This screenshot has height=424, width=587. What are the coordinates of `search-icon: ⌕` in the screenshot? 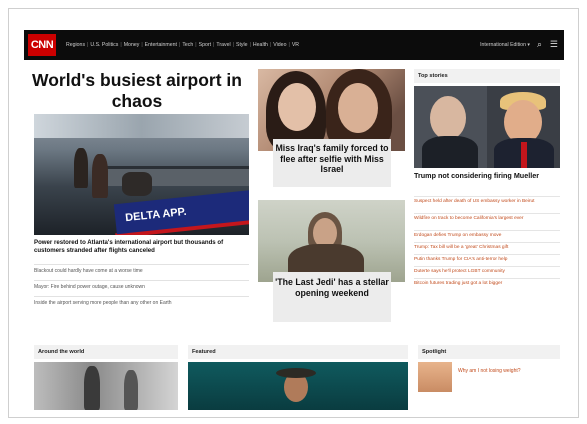 It's located at (539, 44).